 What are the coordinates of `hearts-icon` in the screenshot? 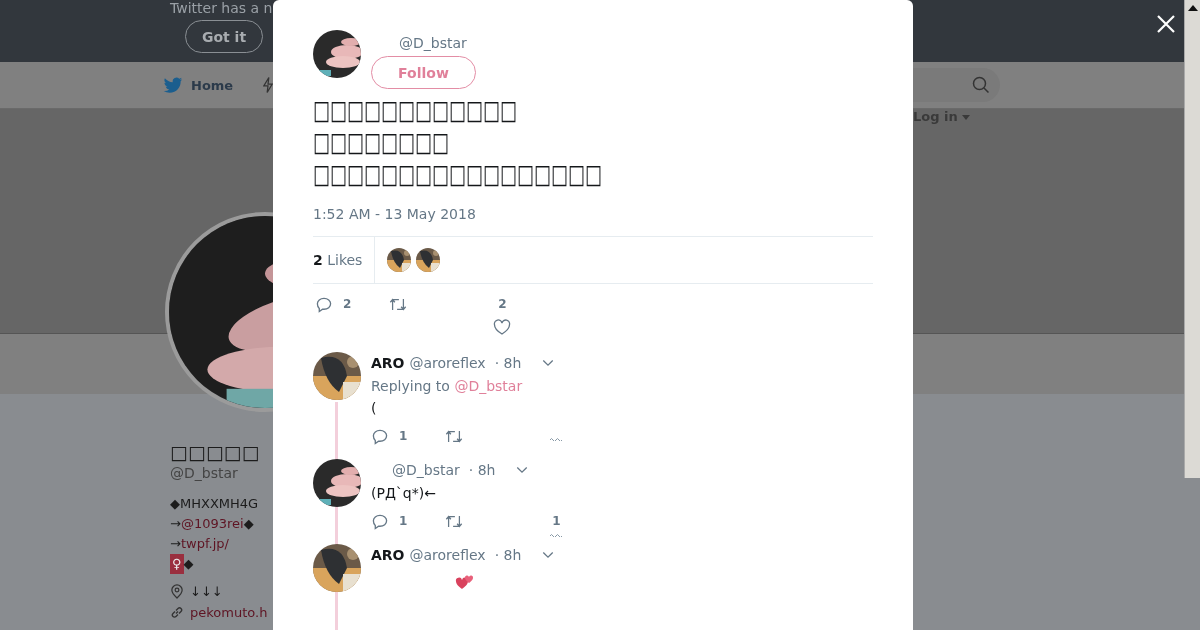 It's located at (465, 582).